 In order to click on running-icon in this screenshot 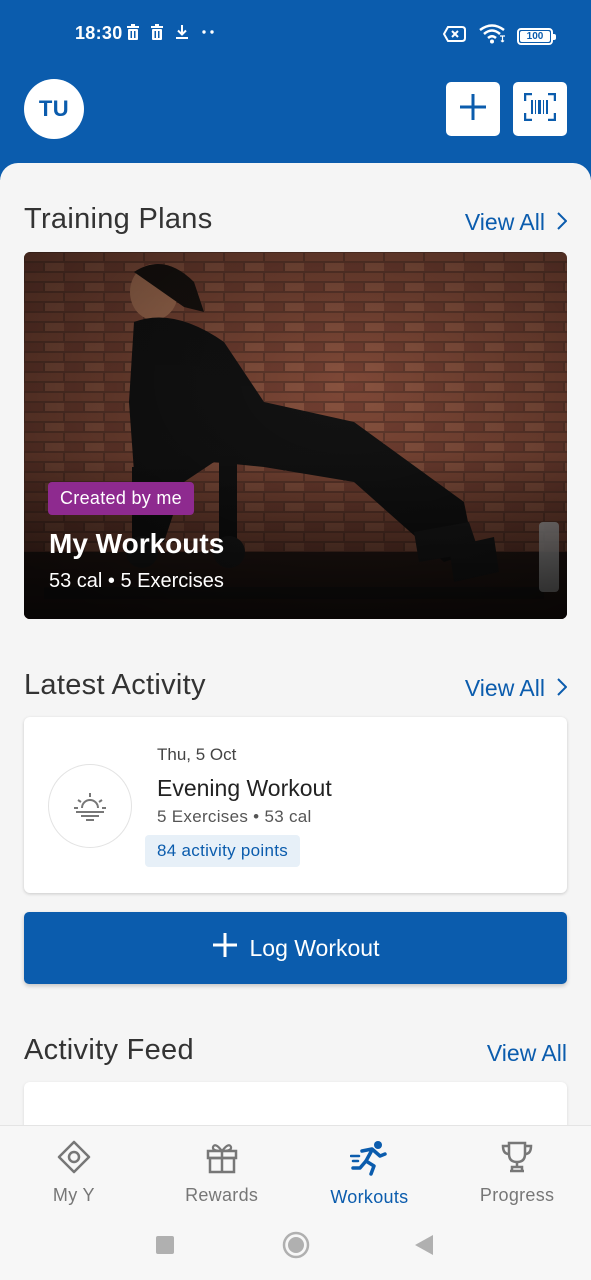, I will do `click(369, 1160)`.